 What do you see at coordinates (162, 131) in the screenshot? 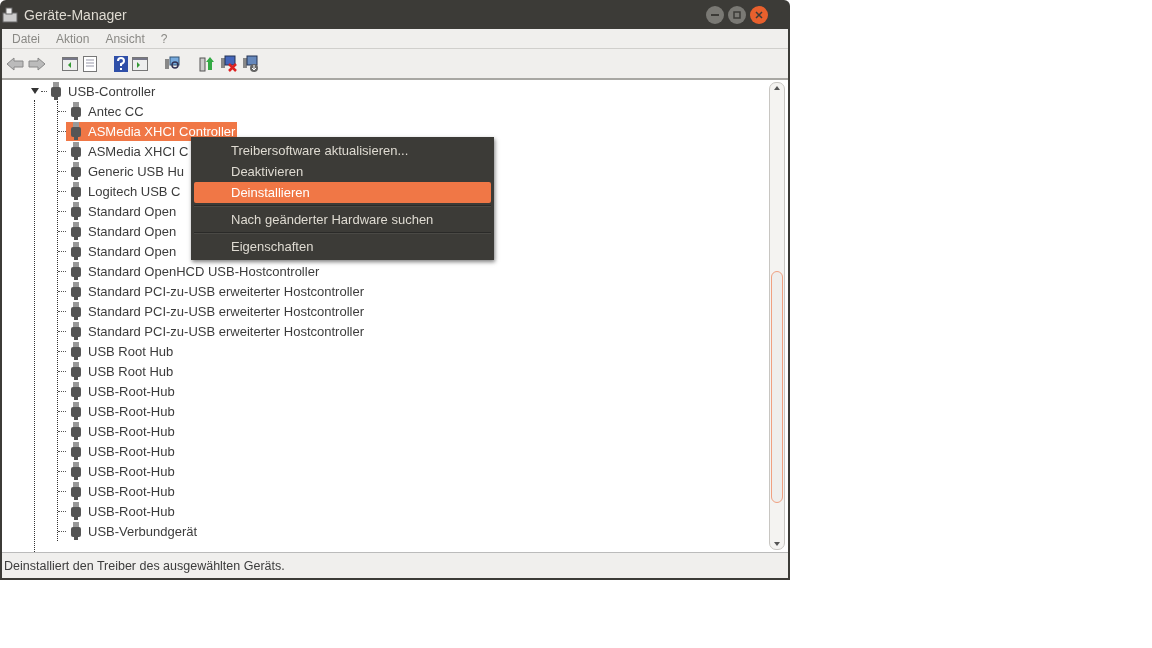
I see `tree-item-label: ASMedia XHCI Controller` at bounding box center [162, 131].